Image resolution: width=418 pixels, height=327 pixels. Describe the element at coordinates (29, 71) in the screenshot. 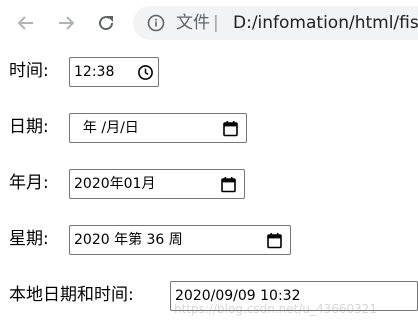

I see `time-label: 时间:` at that location.